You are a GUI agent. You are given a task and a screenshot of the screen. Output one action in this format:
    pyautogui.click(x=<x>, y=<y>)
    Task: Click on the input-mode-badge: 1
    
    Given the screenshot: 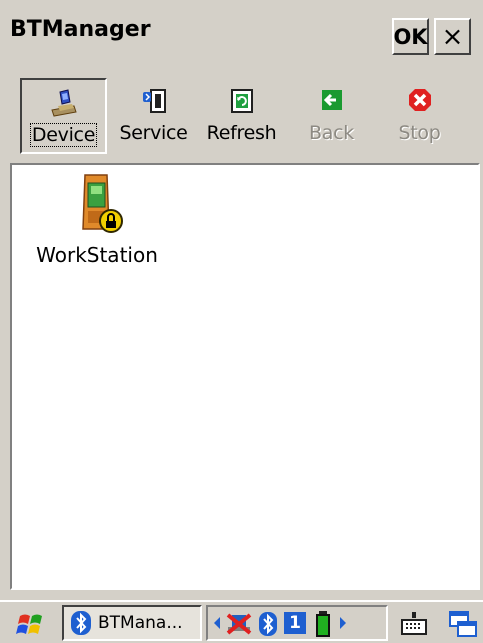 What is the action you would take?
    pyautogui.click(x=295, y=623)
    